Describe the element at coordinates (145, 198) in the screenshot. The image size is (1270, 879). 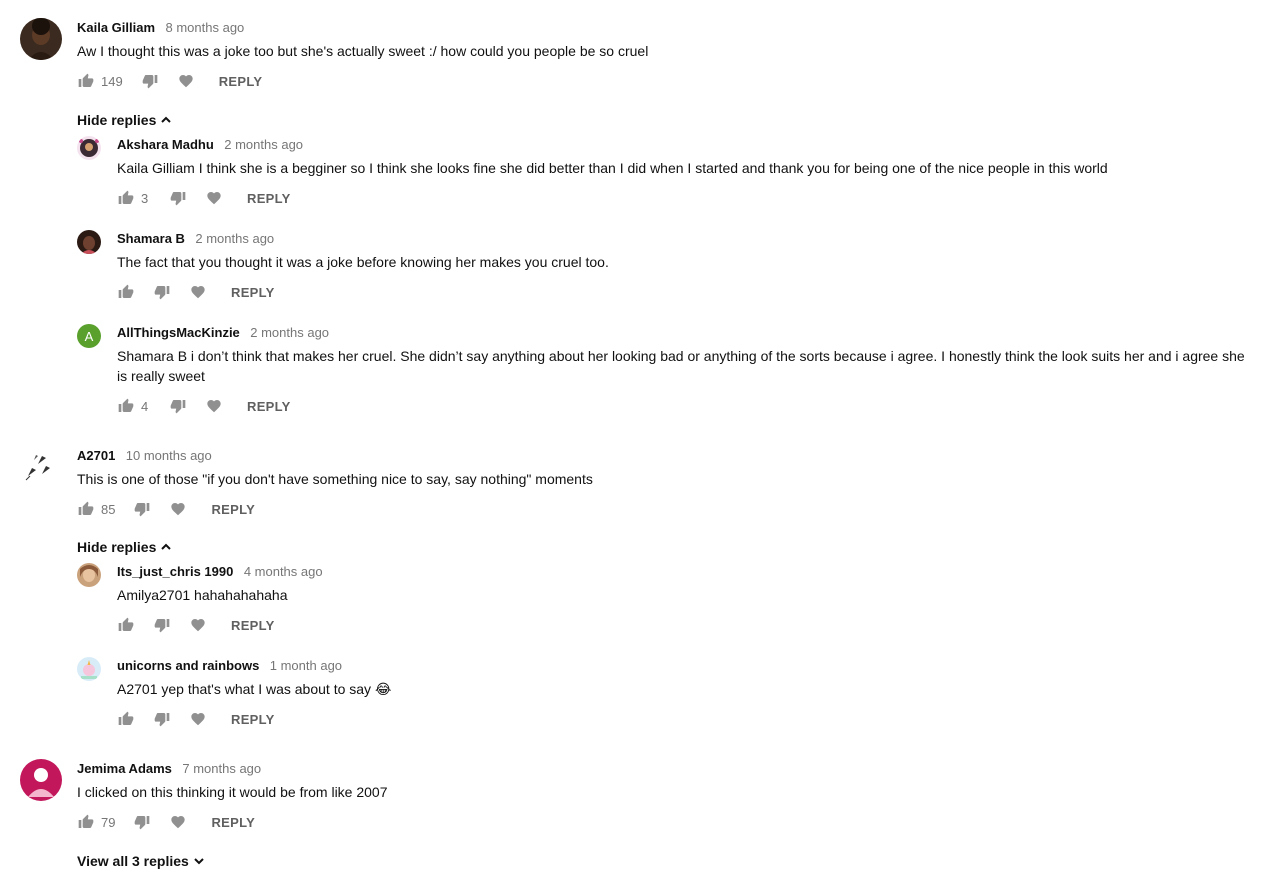
I see `like-count: 3` at that location.